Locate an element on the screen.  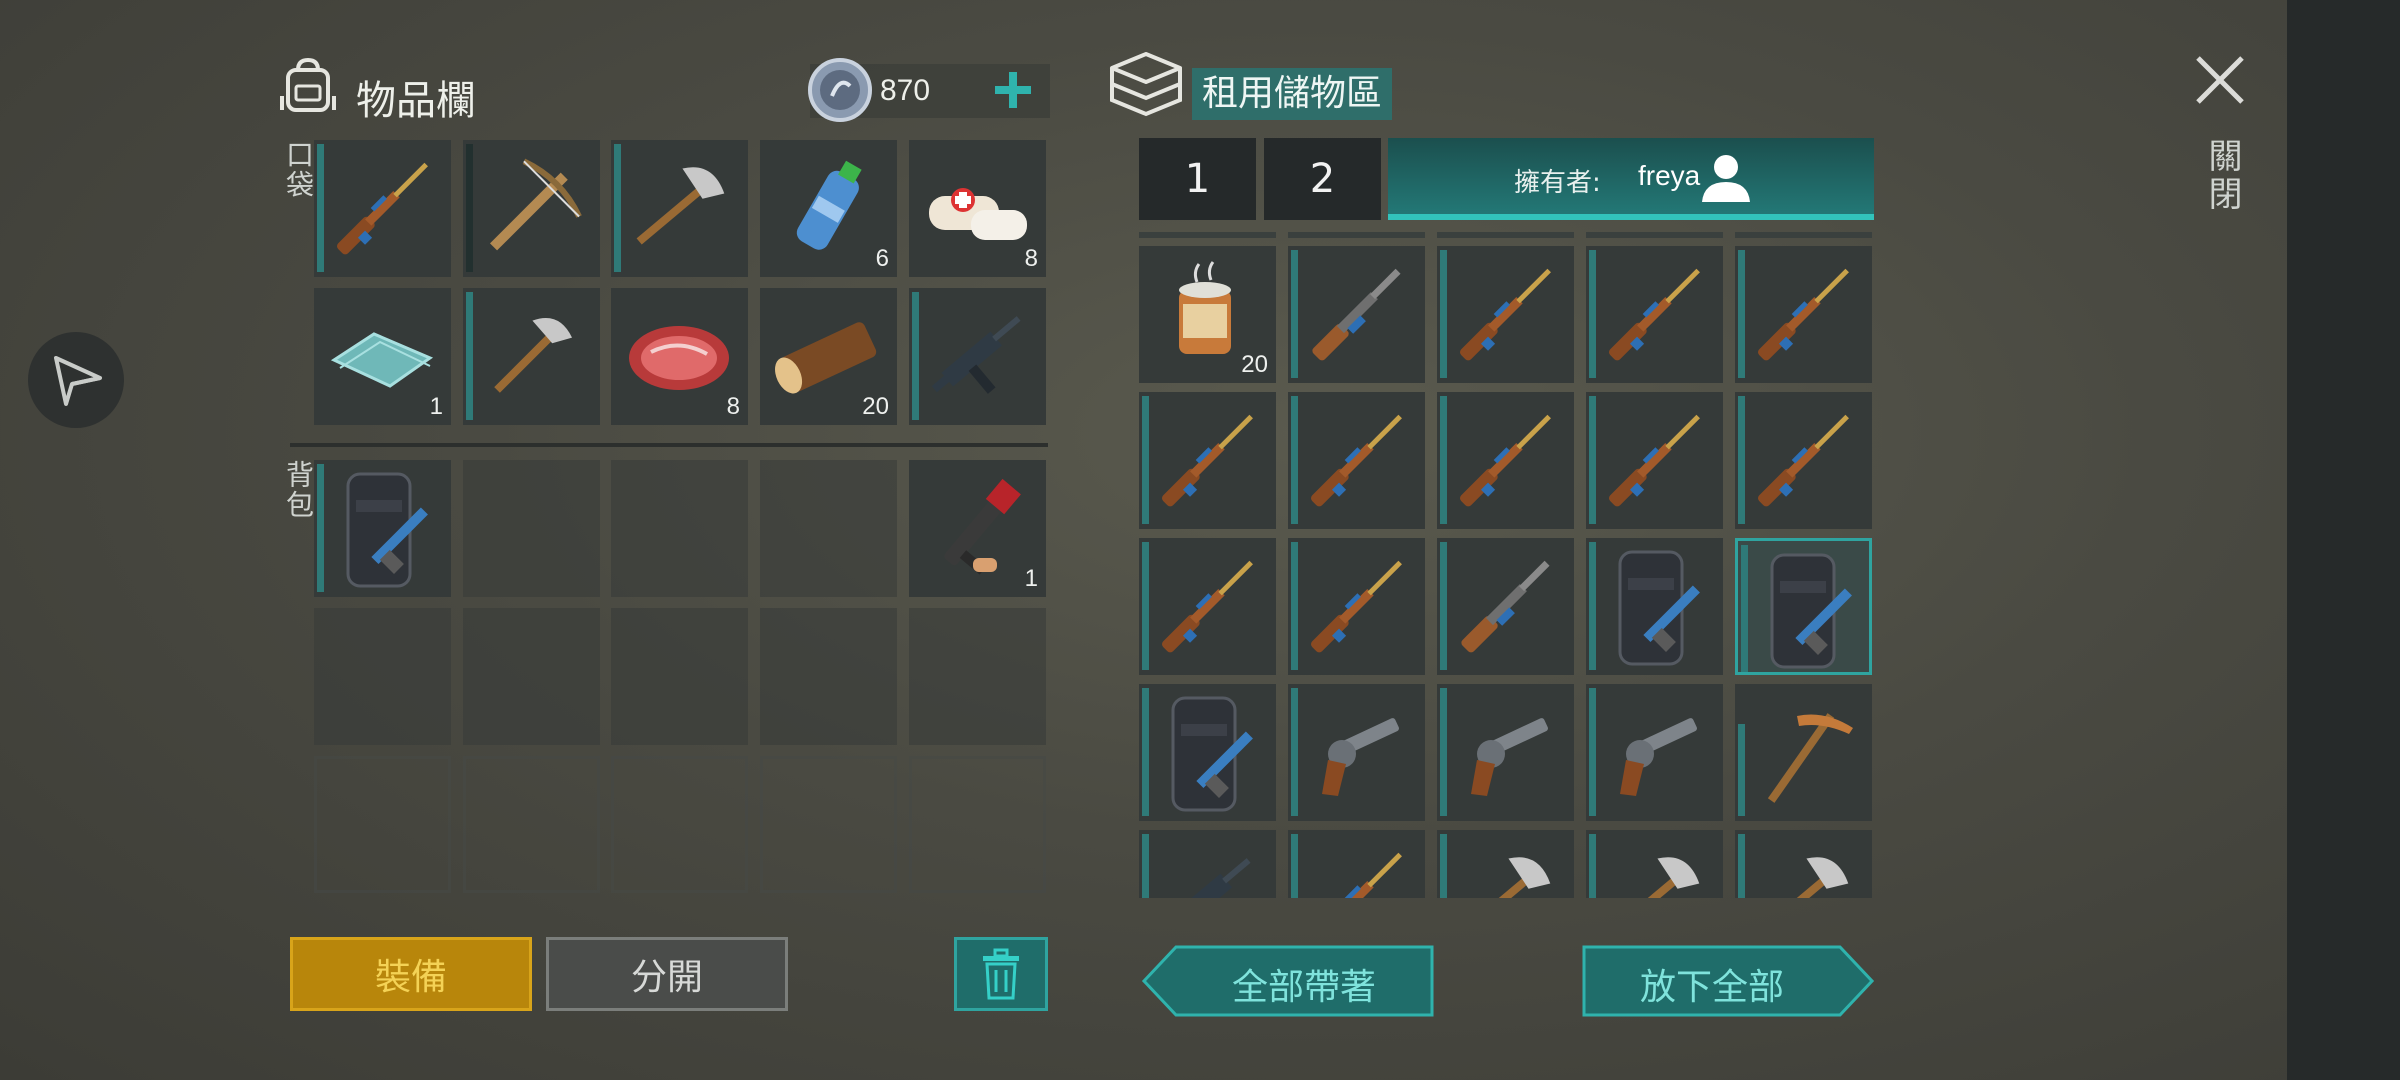
currency-amount: 870 is located at coordinates (905, 90).